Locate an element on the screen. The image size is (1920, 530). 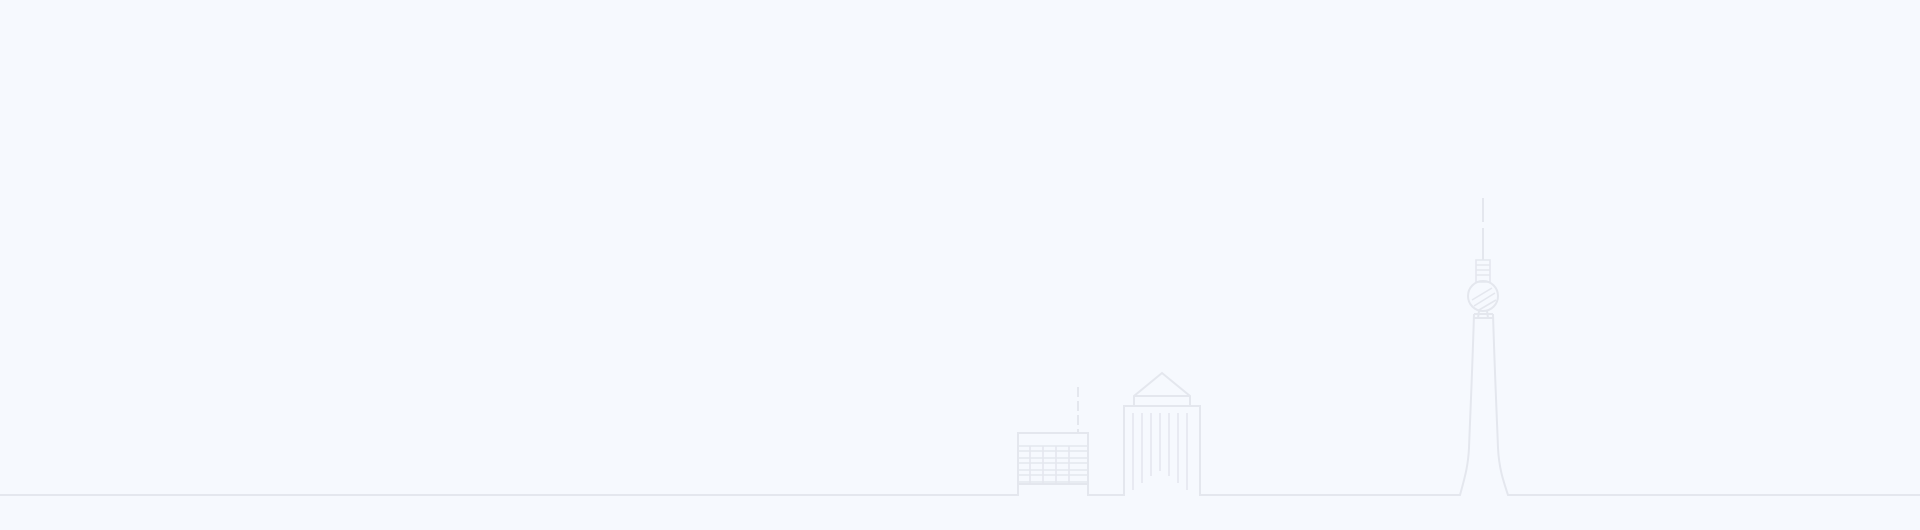
tv-tower-icon is located at coordinates (1483, 258).